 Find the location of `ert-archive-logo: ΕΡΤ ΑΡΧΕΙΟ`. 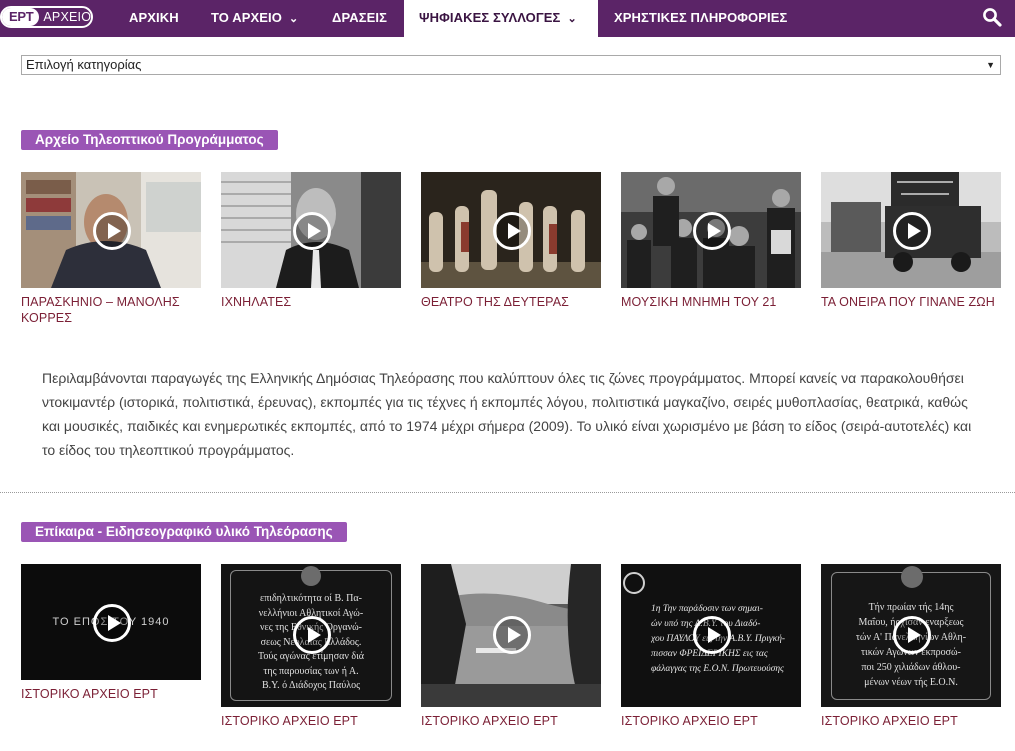

ert-archive-logo: ΕΡΤ ΑΡΧΕΙΟ is located at coordinates (46, 17).